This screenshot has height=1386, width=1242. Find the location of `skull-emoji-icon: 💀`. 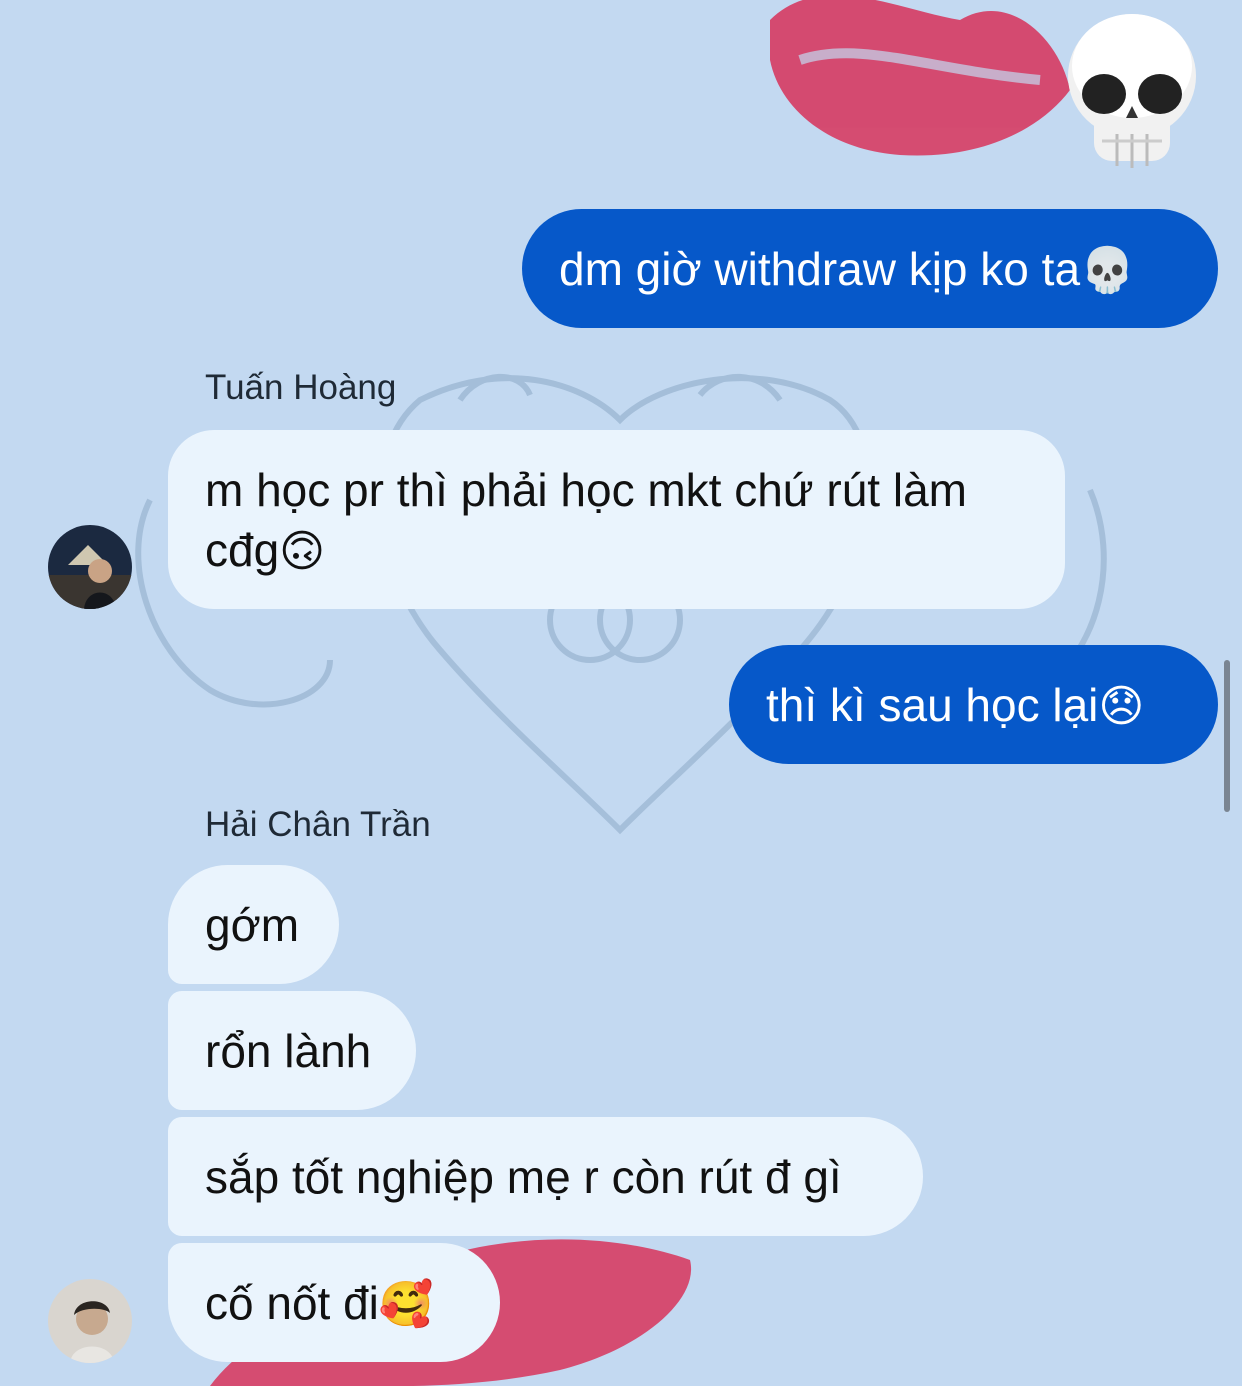

skull-emoji-icon: 💀 is located at coordinates (1107, 270).